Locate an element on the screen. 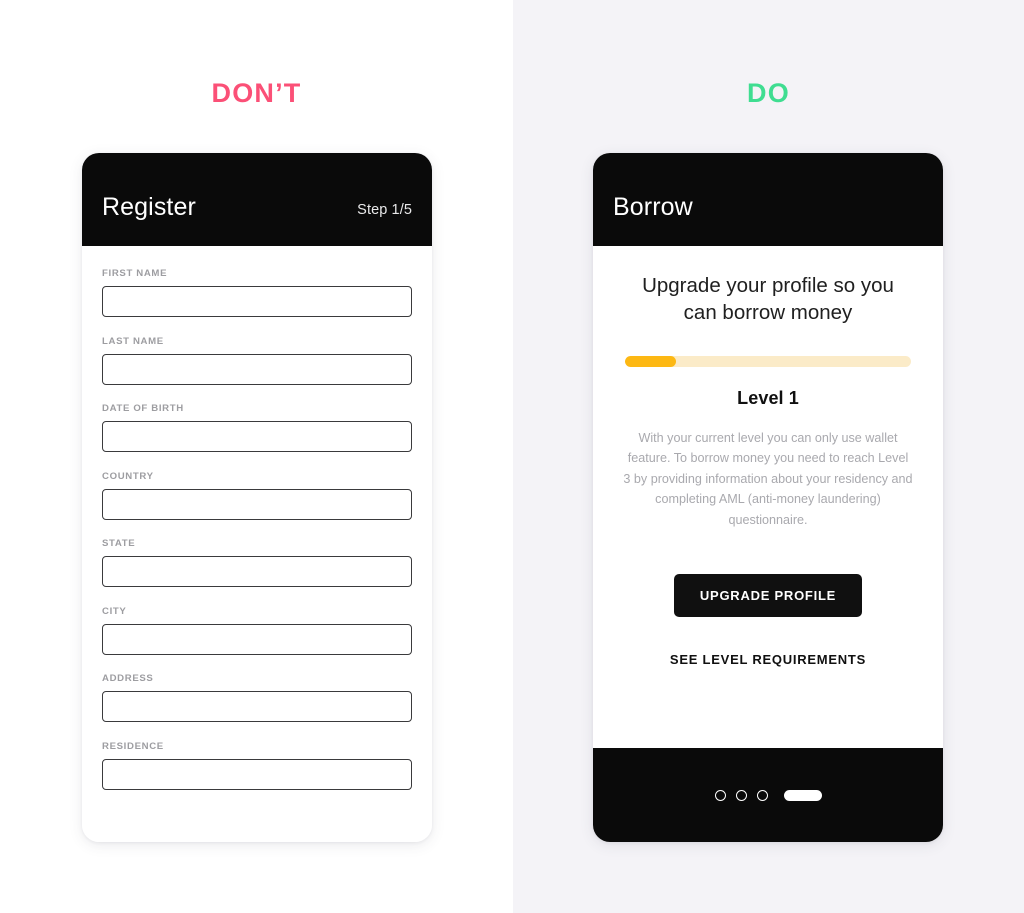  field-address: ADDRESS is located at coordinates (257, 697).